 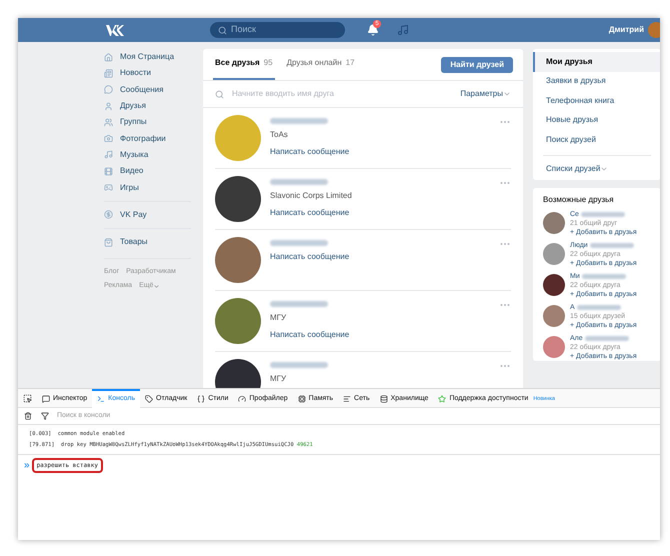 What do you see at coordinates (151, 138) in the screenshot?
I see `menu-item: Фотографии` at bounding box center [151, 138].